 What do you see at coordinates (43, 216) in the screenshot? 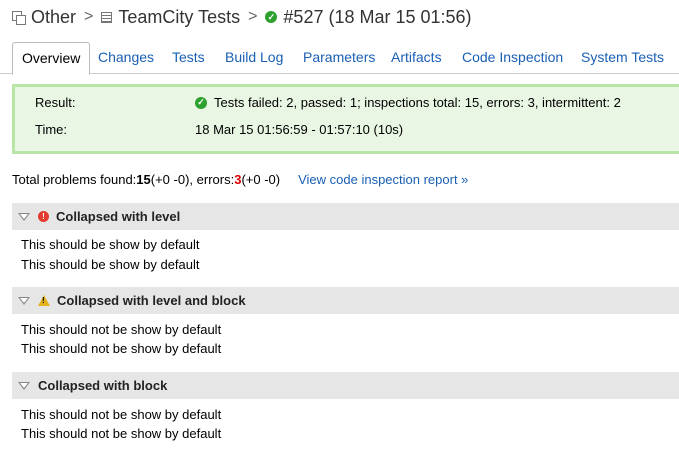
I see `error-icon: !` at bounding box center [43, 216].